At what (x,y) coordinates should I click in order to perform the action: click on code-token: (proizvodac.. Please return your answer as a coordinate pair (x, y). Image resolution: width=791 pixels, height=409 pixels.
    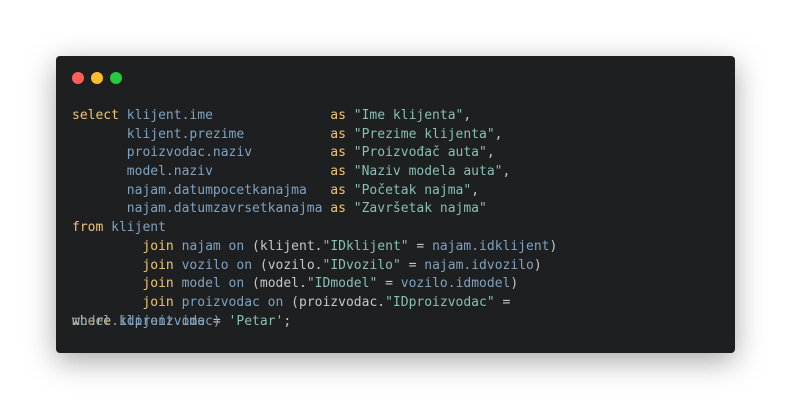
    Looking at the image, I should click on (338, 302).